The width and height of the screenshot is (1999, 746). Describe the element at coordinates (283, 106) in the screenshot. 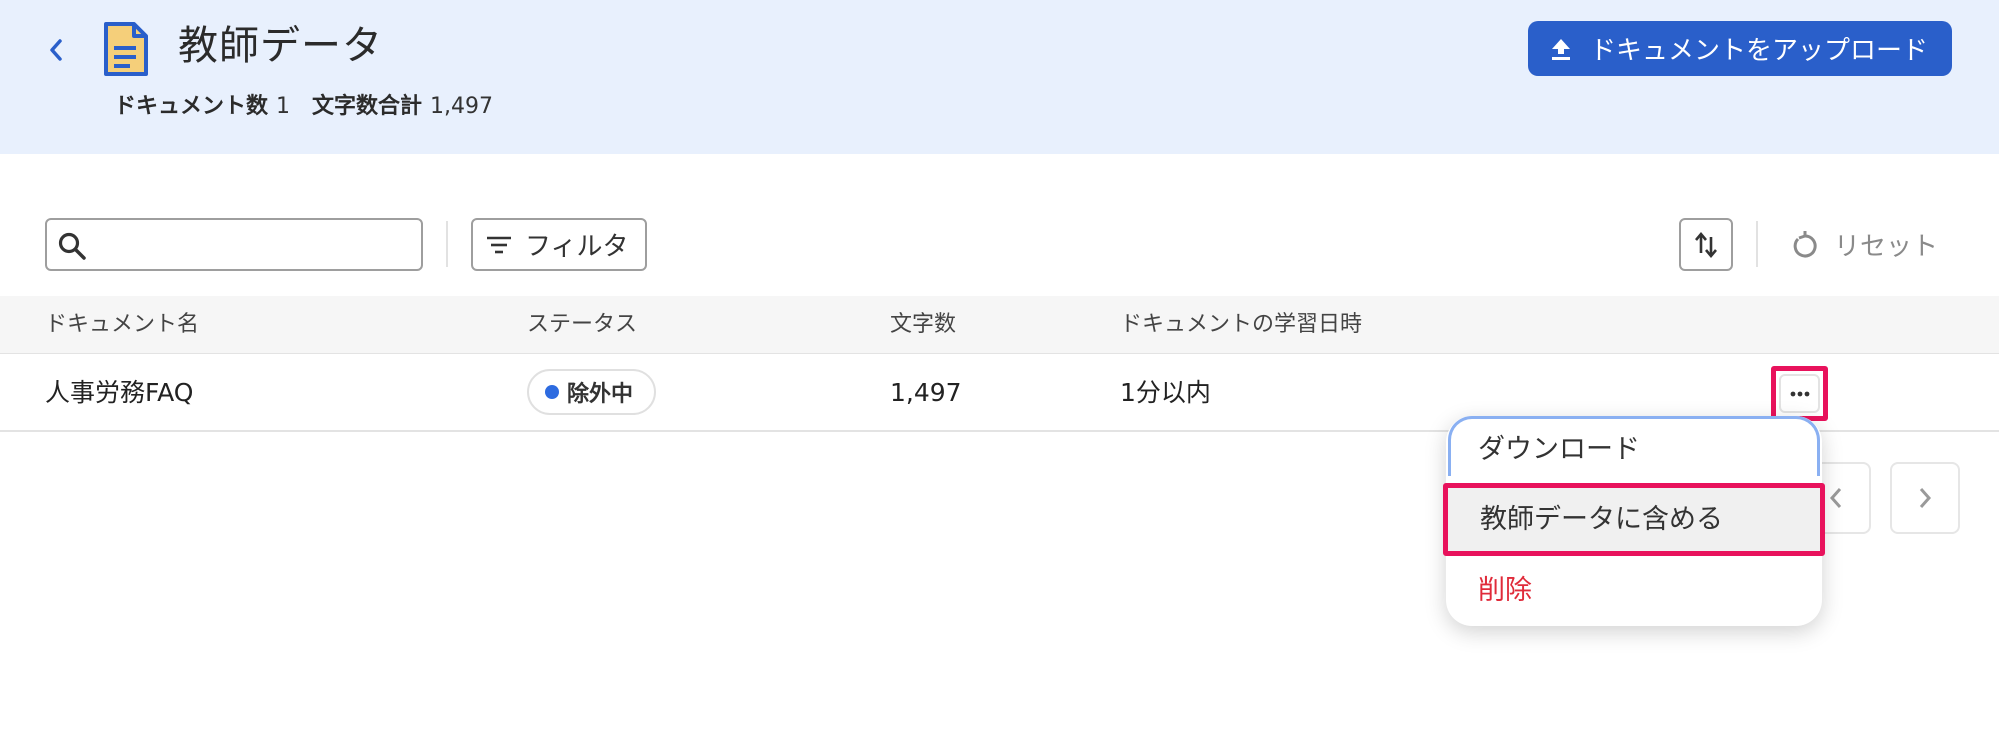

I see `documents-count-value: 1` at that location.